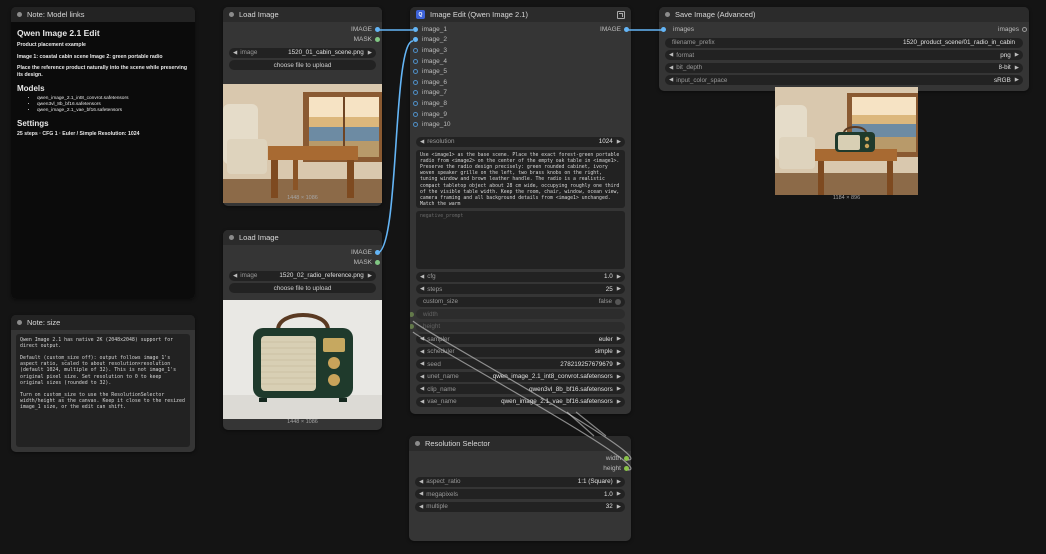  I want to click on input-slot-image-5: image_5, so click(519, 71).